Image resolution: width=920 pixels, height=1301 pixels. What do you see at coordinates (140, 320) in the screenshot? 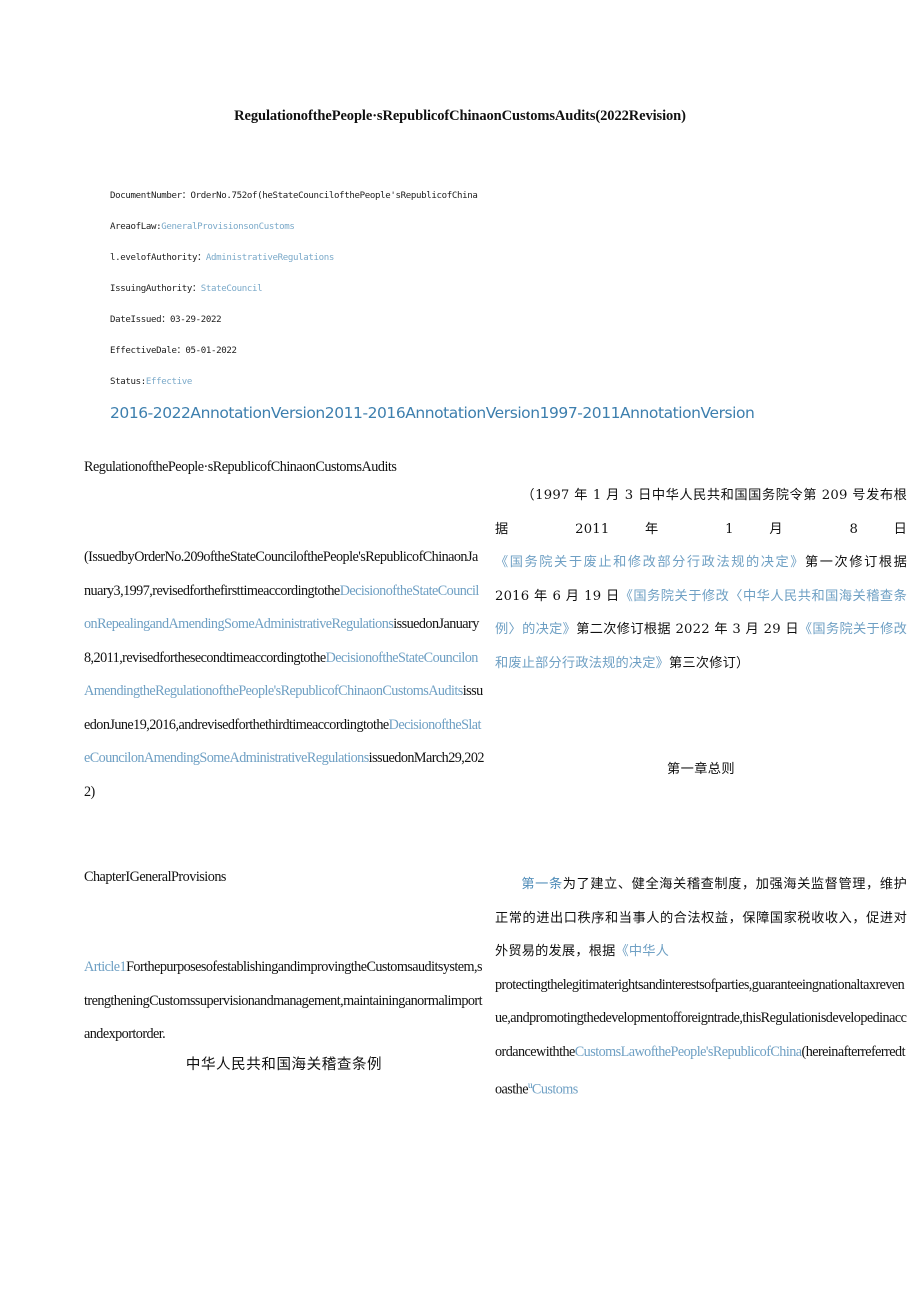
I see `metadata-key: DateIssued：` at bounding box center [140, 320].